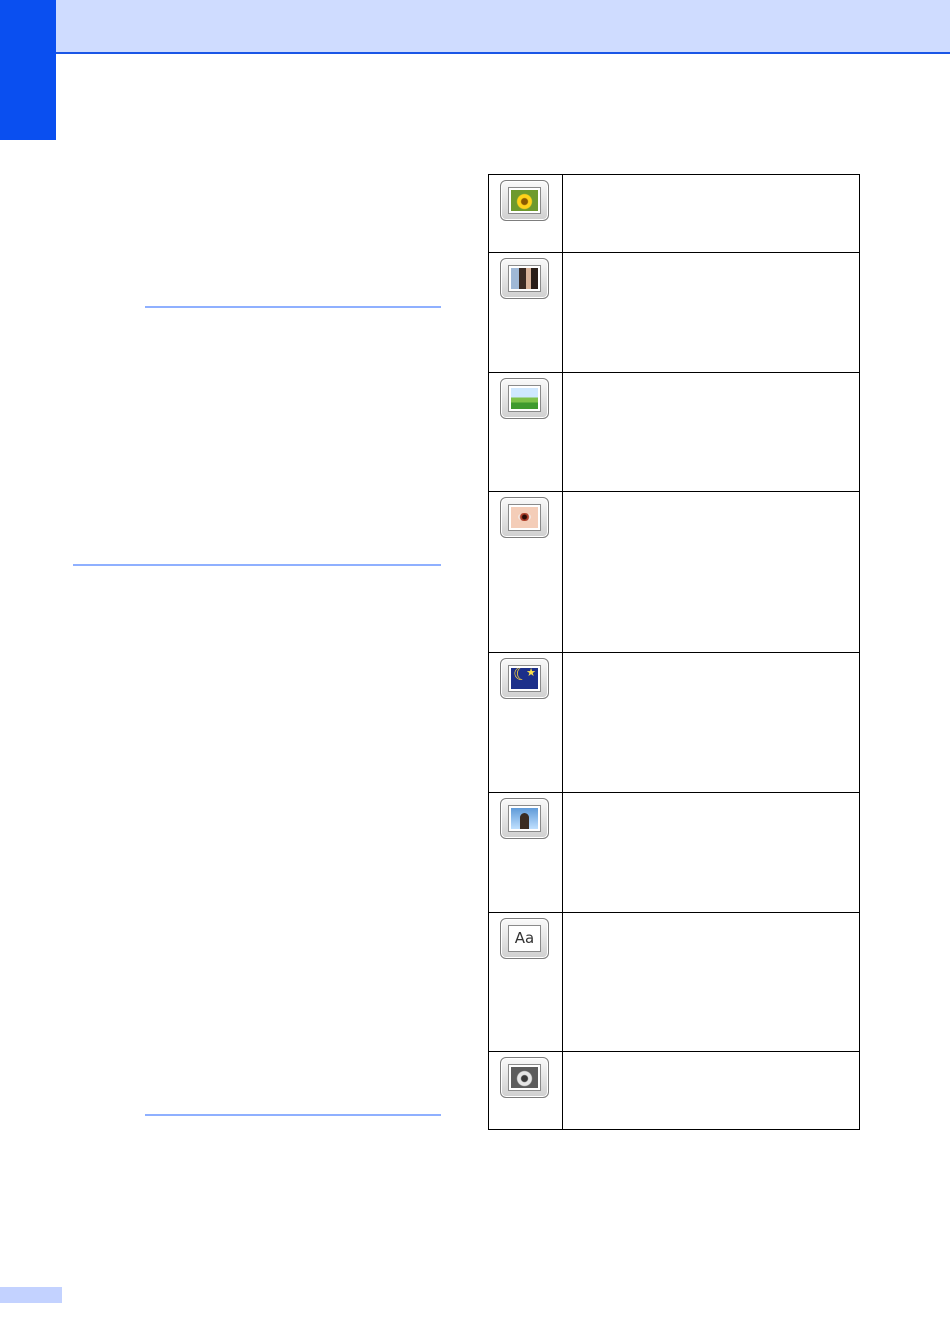  I want to click on auto-correct-flower-icon, so click(524, 200).